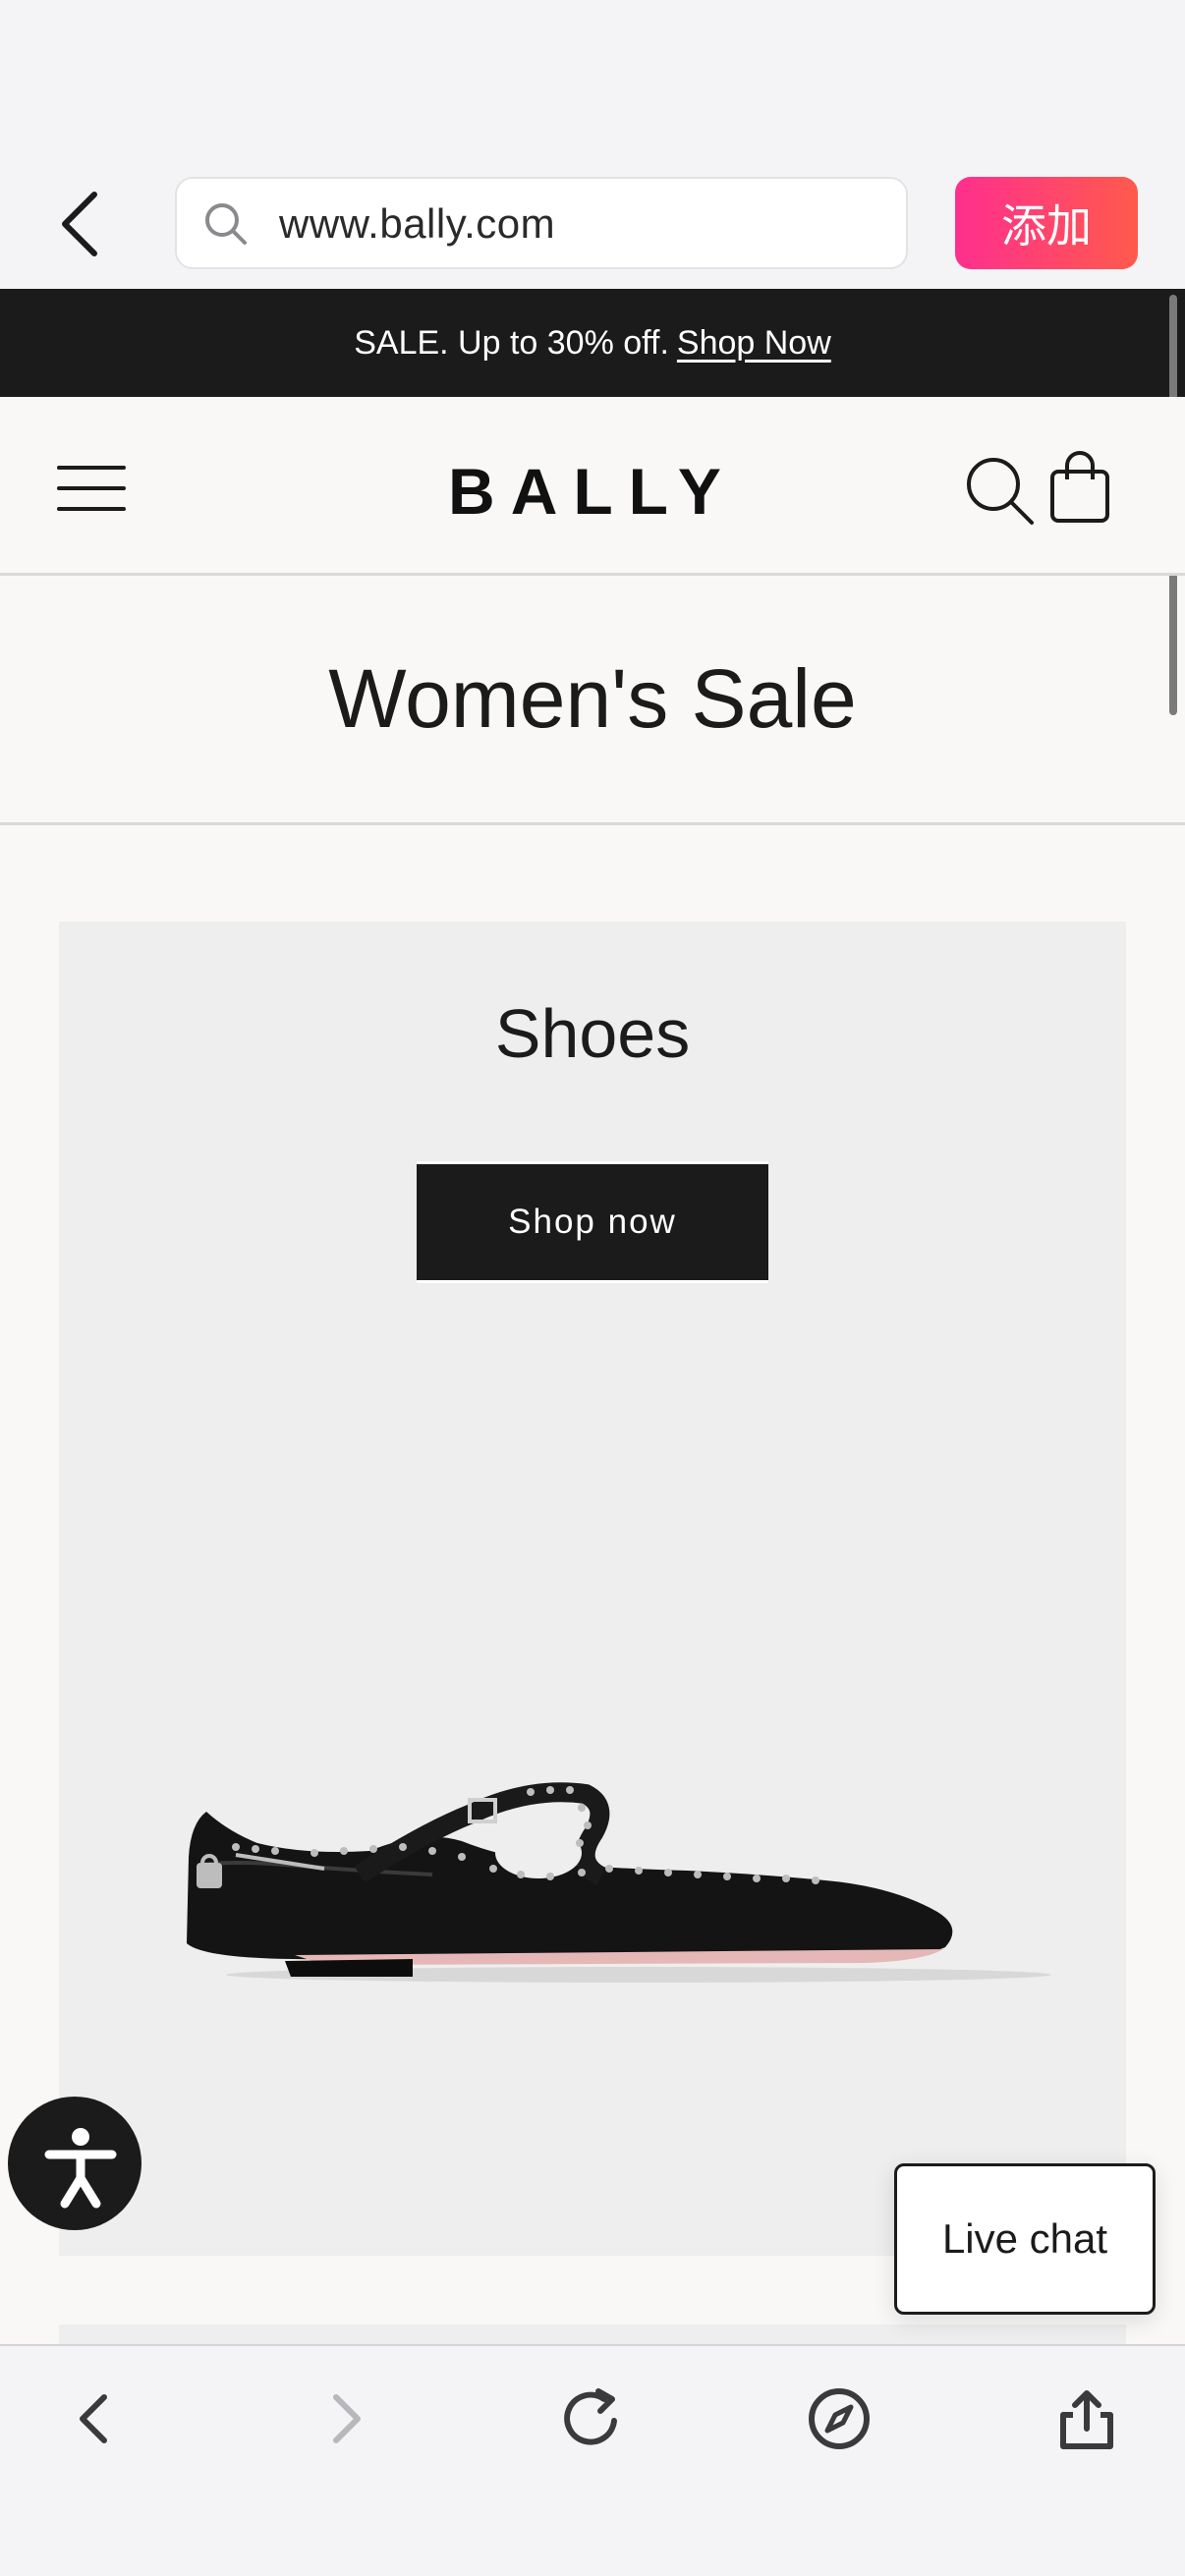 This screenshot has width=1185, height=2576. Describe the element at coordinates (619, 1865) in the screenshot. I see `shoe-product-image` at that location.